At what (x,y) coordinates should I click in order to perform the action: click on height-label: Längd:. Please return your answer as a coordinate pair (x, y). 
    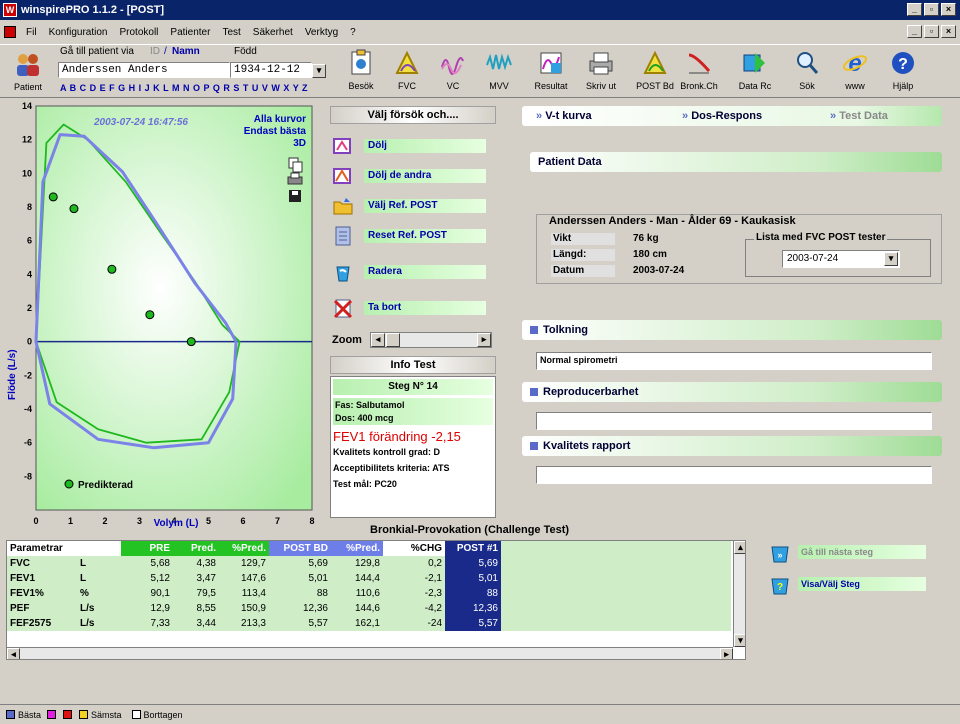
    Looking at the image, I should click on (583, 255).